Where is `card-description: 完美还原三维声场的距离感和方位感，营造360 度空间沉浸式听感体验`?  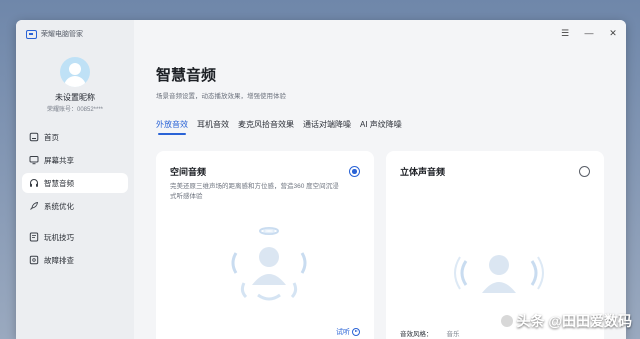 card-description: 完美还原三维声场的距离感和方位感，营造360 度空间沉浸式听感体验 is located at coordinates (254, 191).